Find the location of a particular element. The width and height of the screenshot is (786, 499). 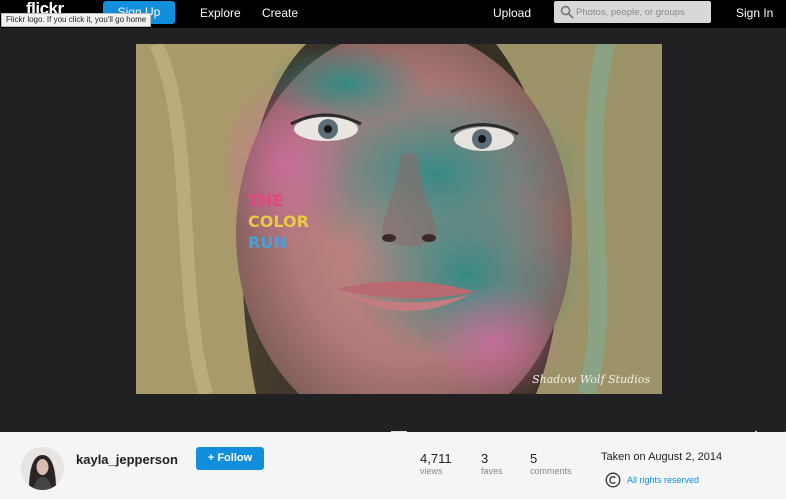

faves-count: 3 is located at coordinates (485, 458).